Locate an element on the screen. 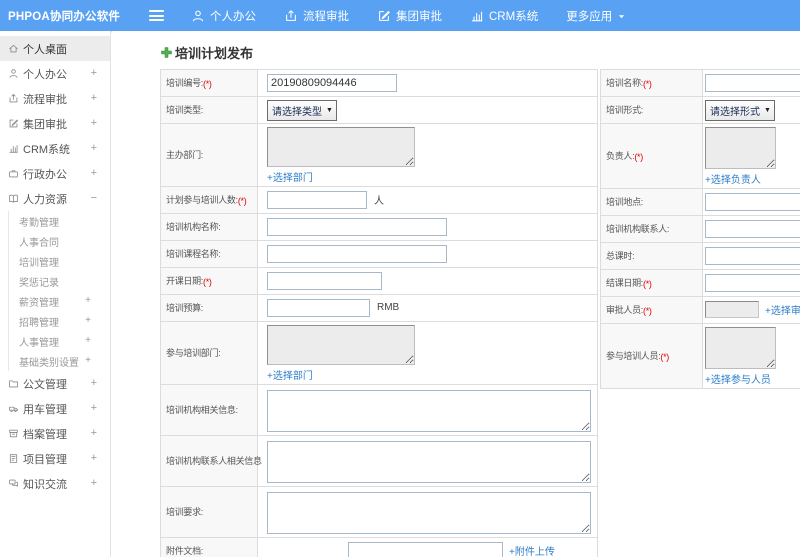 The width and height of the screenshot is (800, 557). form-row: 培训预算: RMB is located at coordinates (379, 308).